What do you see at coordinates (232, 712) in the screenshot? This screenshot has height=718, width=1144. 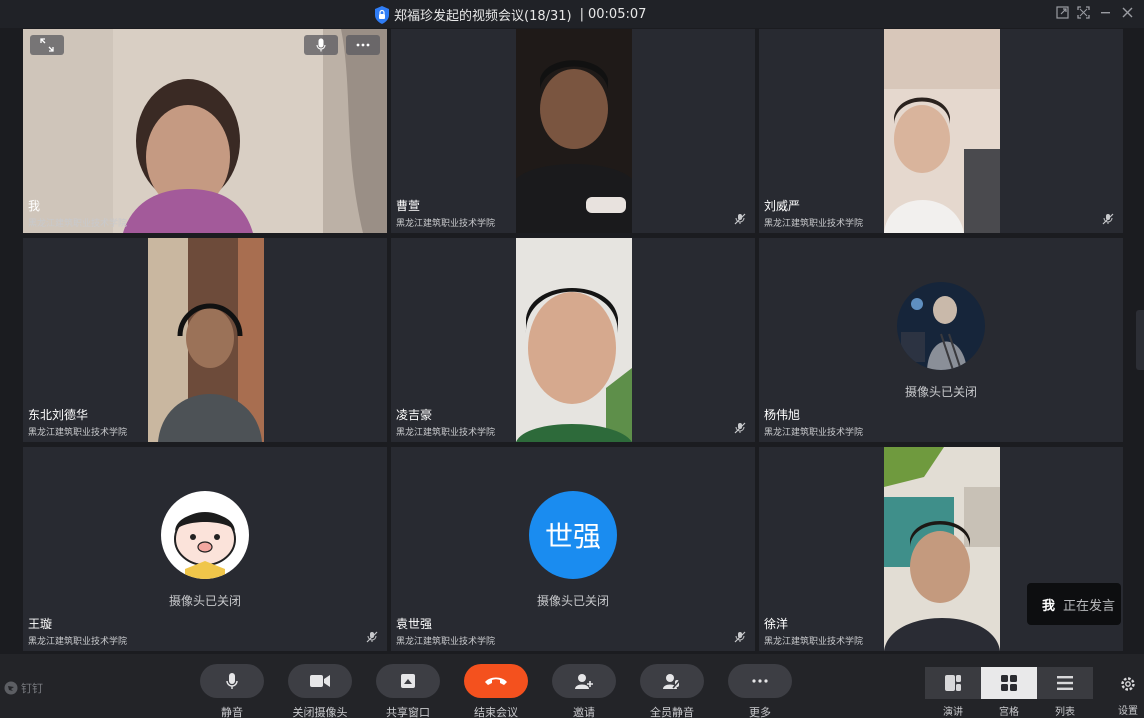 I see `mute-label: 静音` at bounding box center [232, 712].